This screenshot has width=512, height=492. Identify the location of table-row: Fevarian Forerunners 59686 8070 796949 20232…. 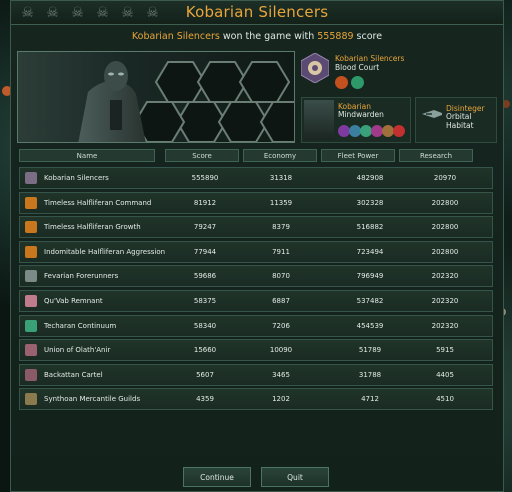
(256, 276).